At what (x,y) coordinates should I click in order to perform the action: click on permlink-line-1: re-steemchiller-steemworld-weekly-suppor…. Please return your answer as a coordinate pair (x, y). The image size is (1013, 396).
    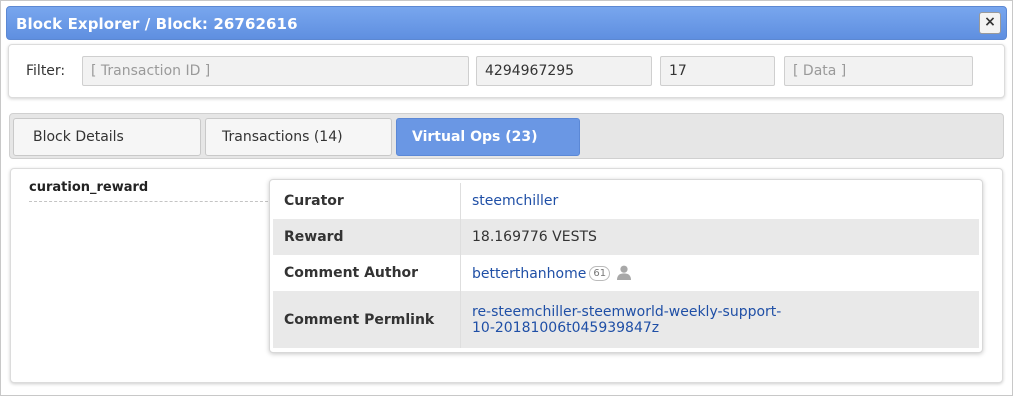
    Looking at the image, I should click on (627, 311).